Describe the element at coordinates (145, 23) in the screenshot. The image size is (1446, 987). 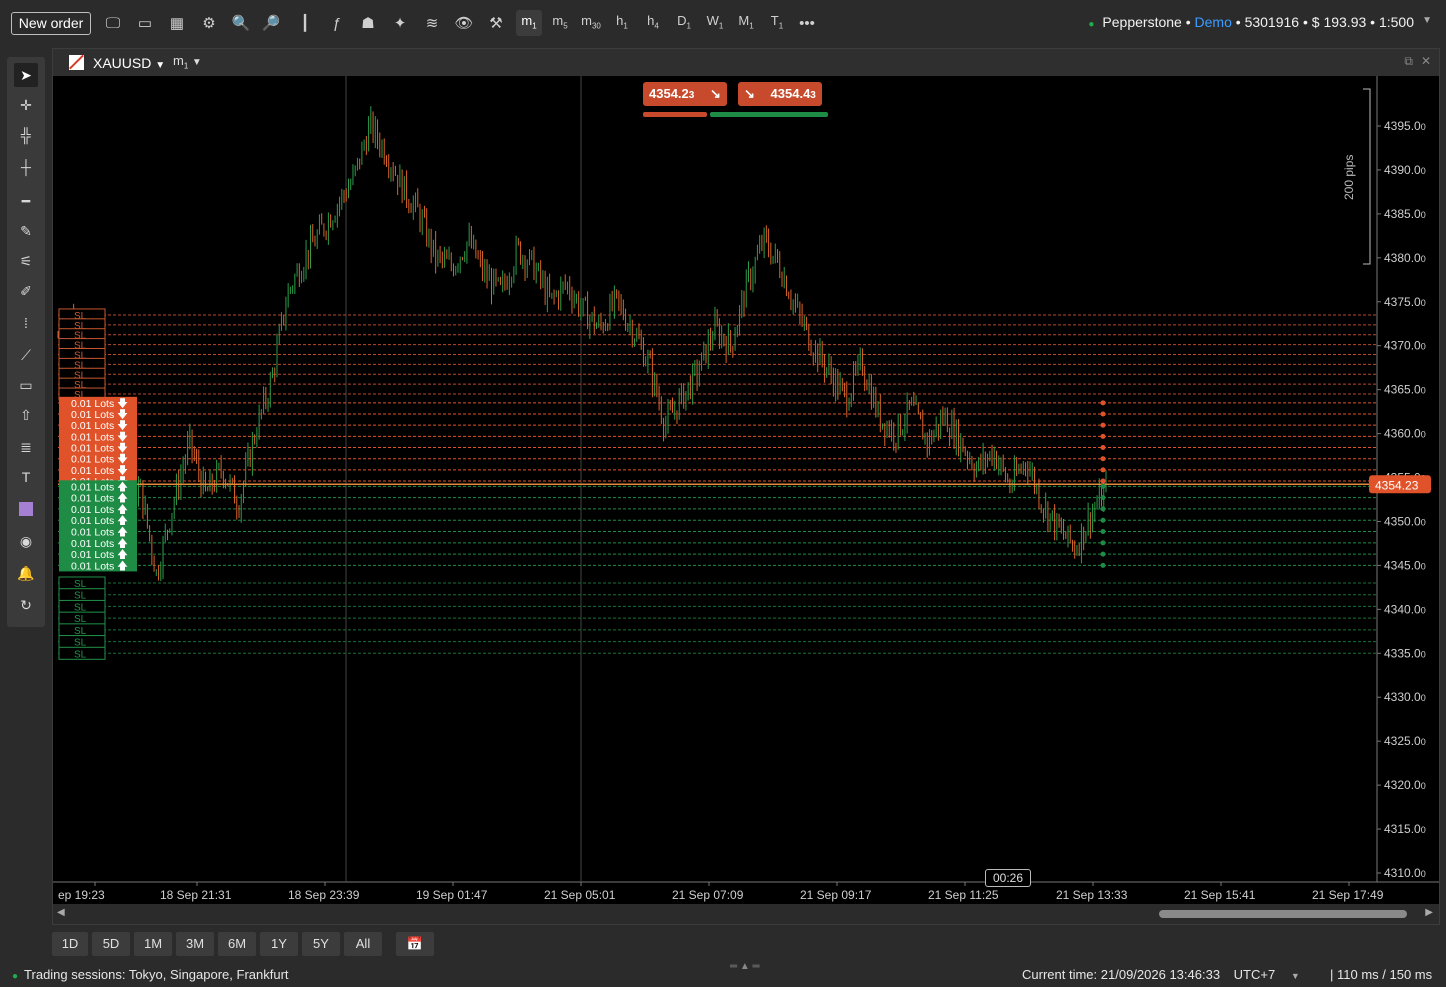
I see `layout-icon: ▭` at that location.